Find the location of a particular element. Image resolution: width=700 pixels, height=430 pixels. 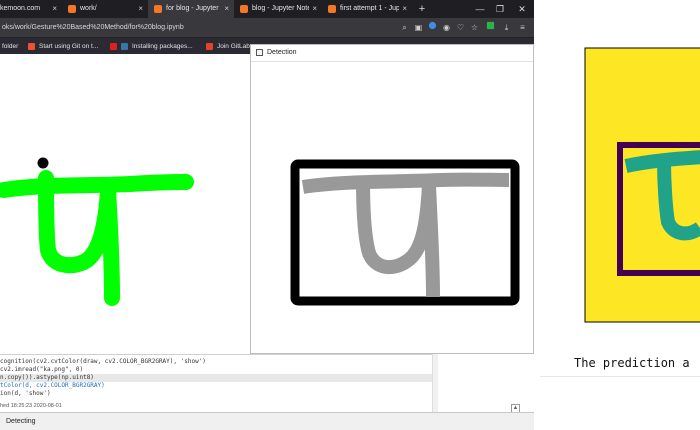

bookmark-label: folder is located at coordinates (10, 46).